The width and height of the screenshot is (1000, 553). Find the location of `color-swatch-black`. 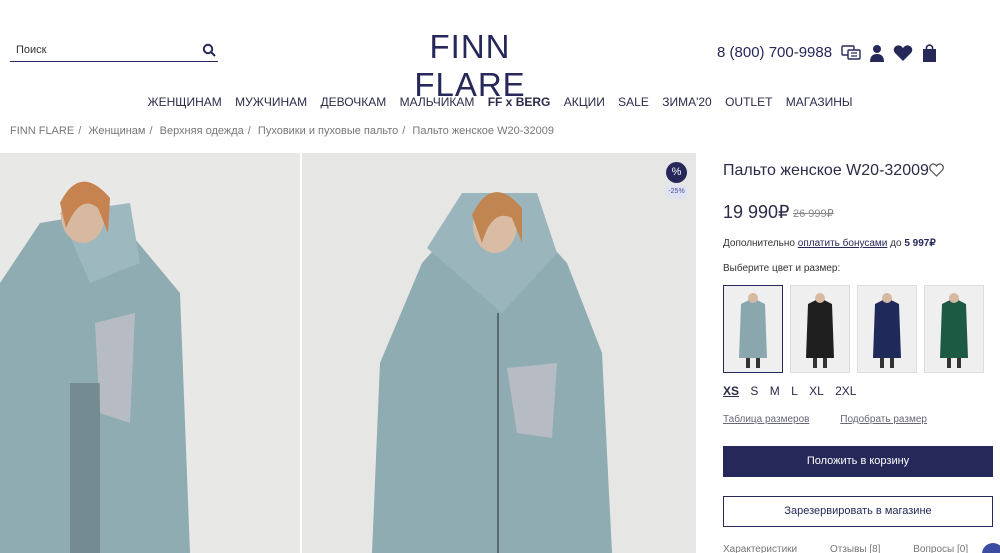

color-swatch-black is located at coordinates (820, 329).